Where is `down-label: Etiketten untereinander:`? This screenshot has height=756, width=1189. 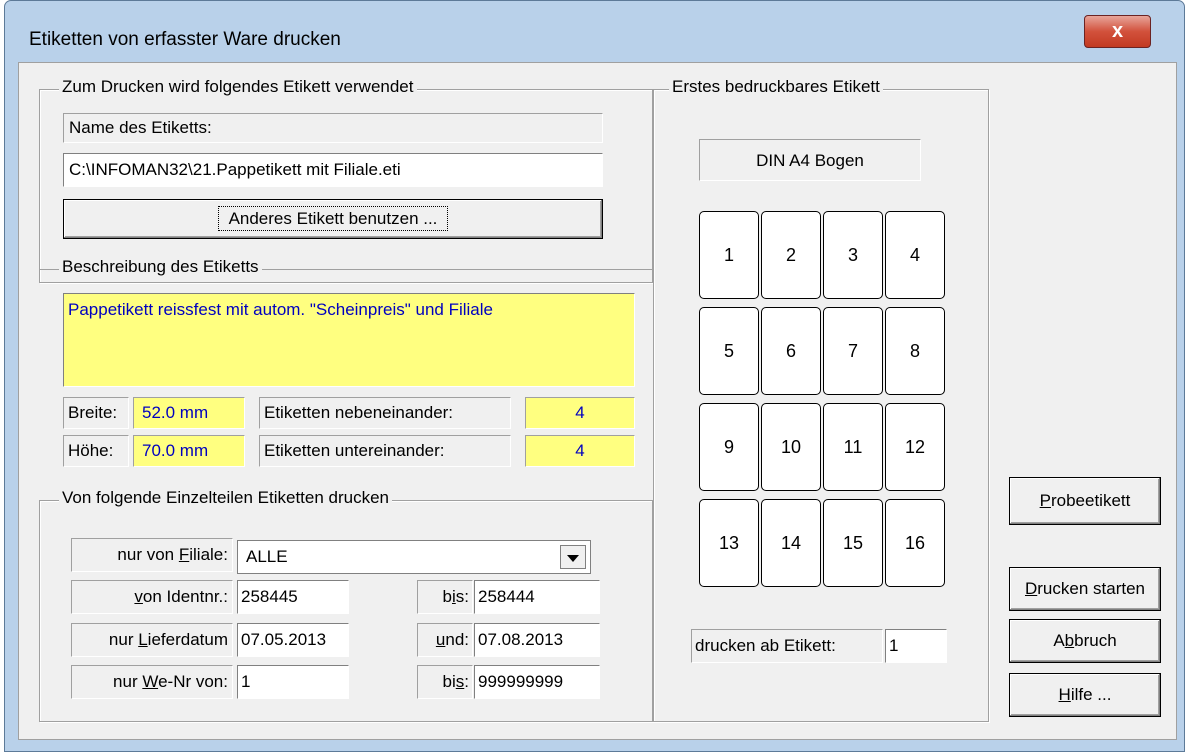
down-label: Etiketten untereinander: is located at coordinates (385, 451).